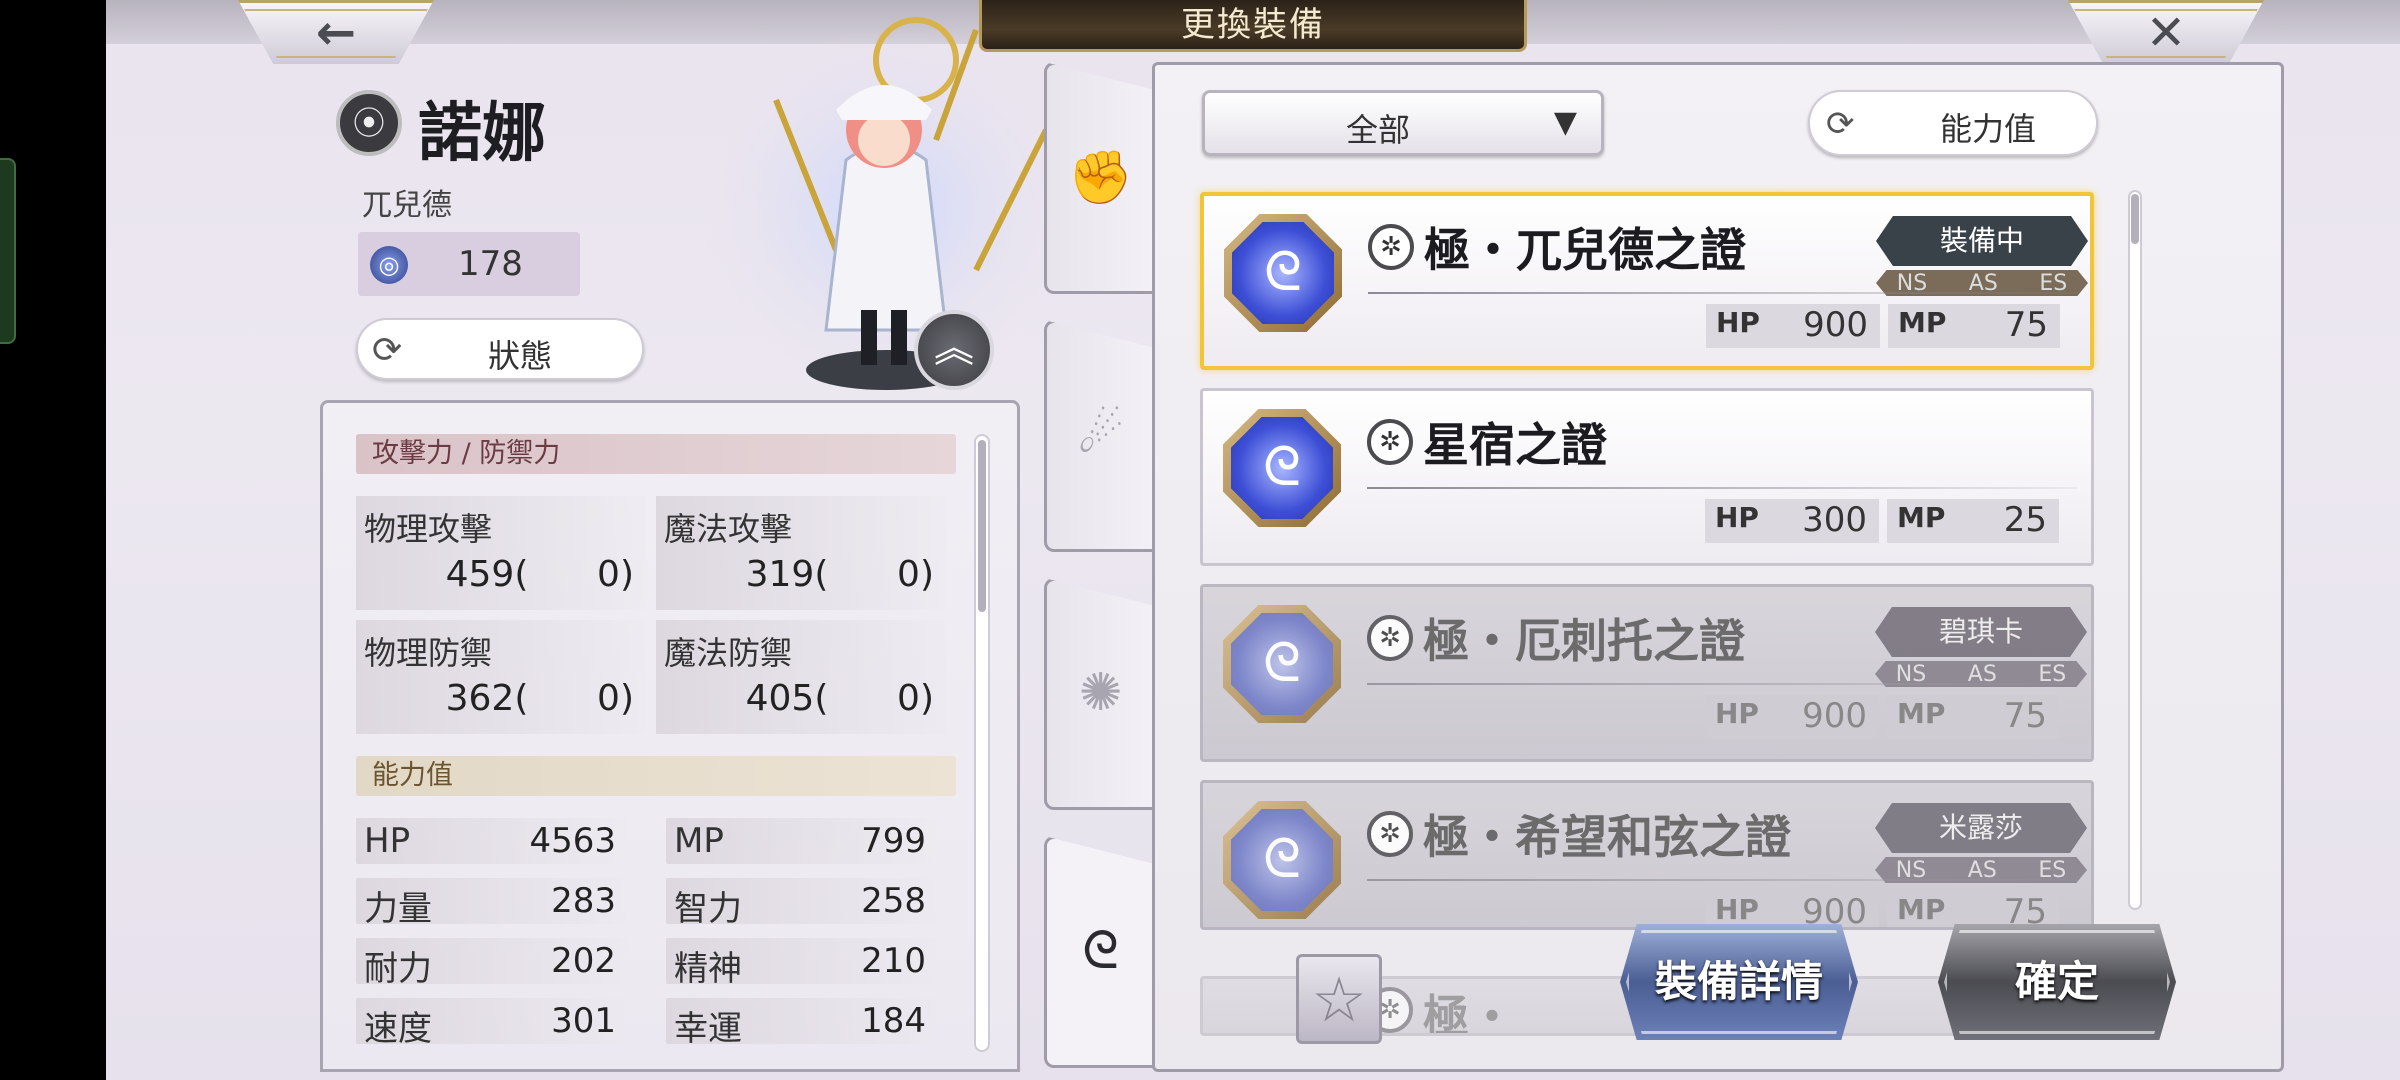 This screenshot has width=2400, height=1080. Describe the element at coordinates (428, 653) in the screenshot. I see `stat-label: 物理防禦` at that location.